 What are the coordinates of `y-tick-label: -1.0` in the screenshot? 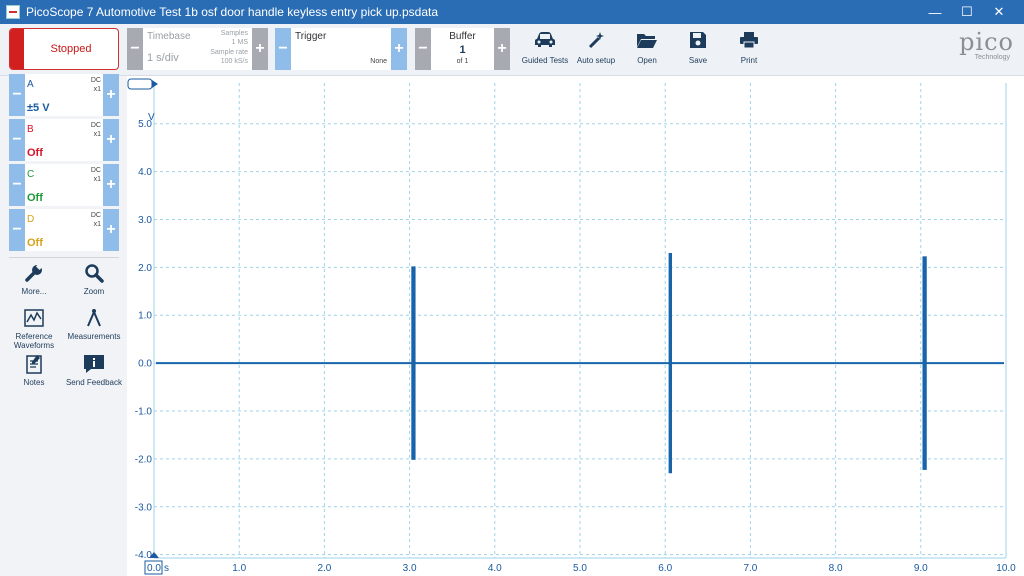 It's located at (144, 411).